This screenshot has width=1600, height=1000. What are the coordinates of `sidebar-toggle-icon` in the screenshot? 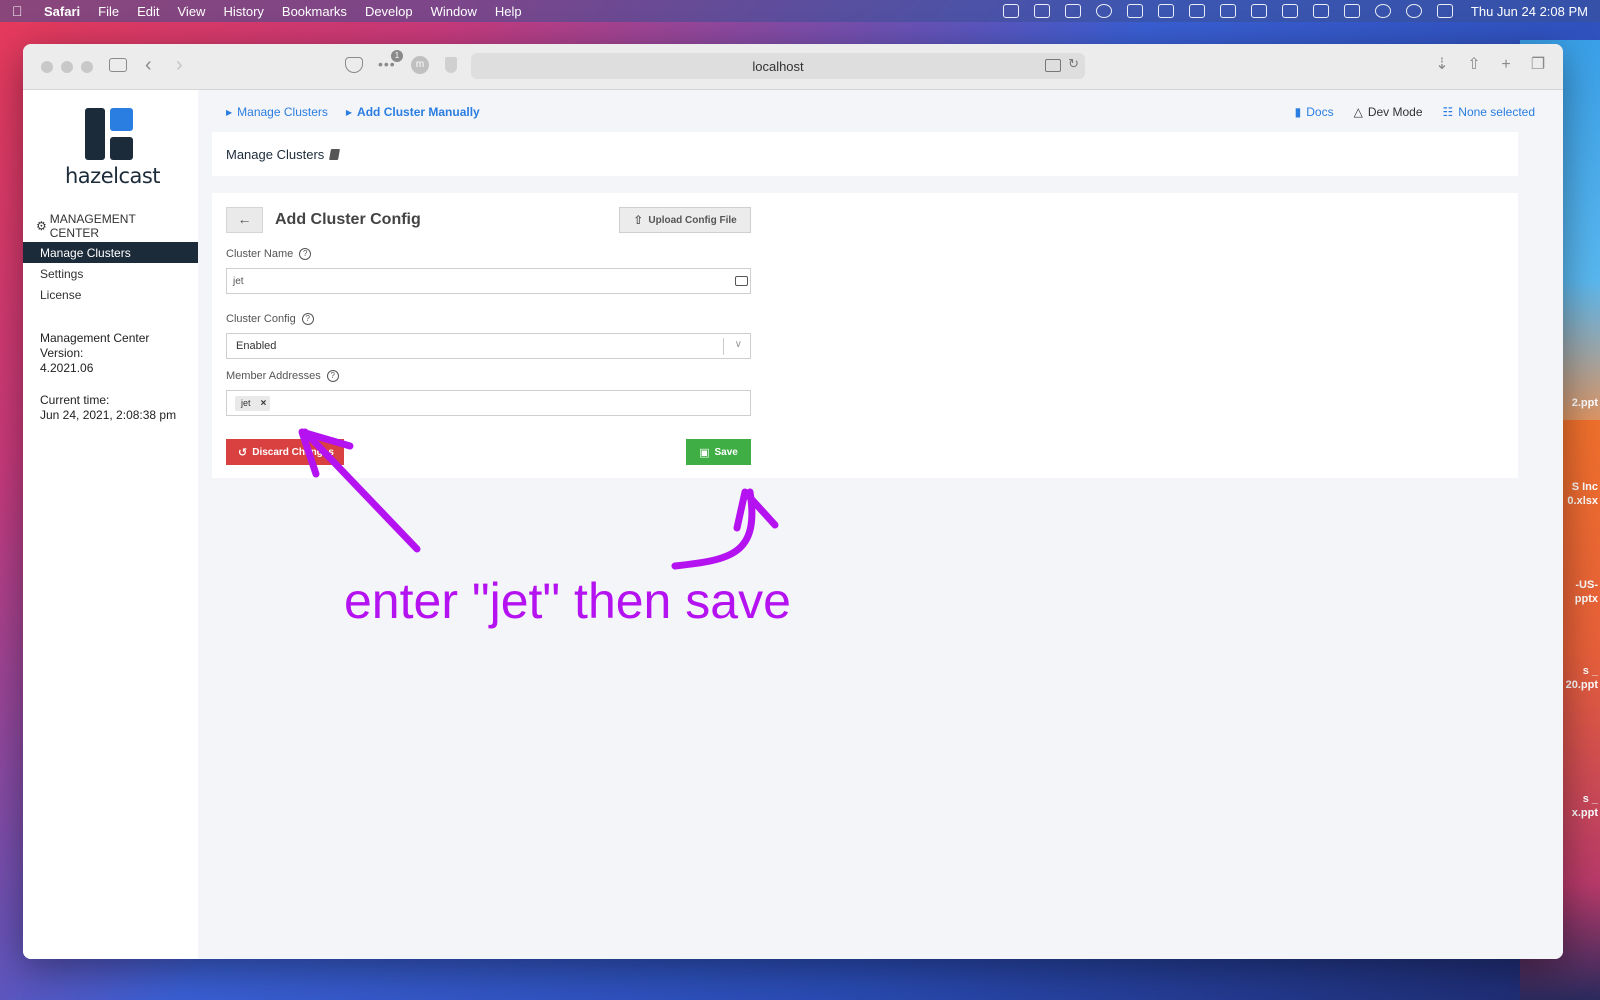 It's located at (118, 65).